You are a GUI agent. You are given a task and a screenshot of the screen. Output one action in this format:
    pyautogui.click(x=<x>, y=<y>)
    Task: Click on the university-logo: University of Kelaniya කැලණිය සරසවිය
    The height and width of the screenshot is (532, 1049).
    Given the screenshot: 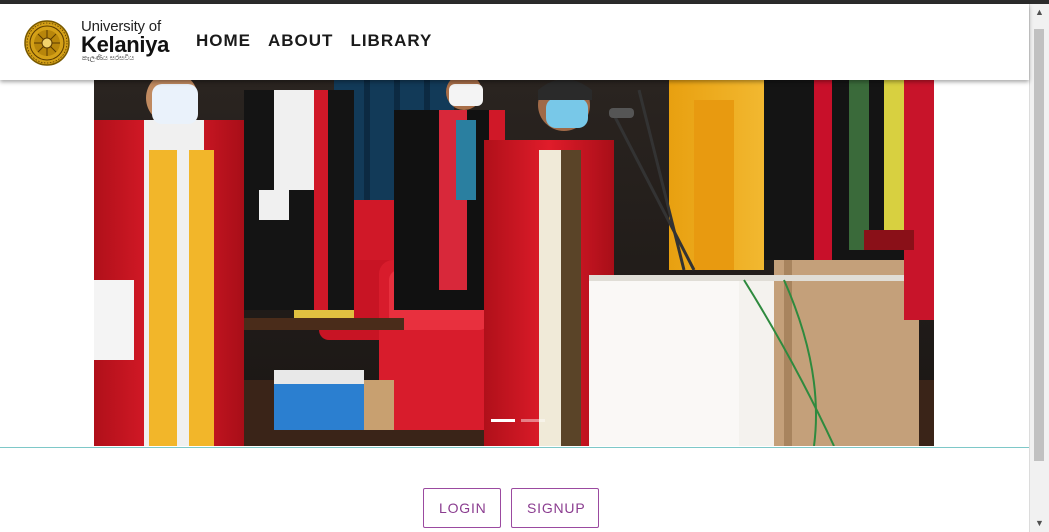 What is the action you would take?
    pyautogui.click(x=96, y=43)
    